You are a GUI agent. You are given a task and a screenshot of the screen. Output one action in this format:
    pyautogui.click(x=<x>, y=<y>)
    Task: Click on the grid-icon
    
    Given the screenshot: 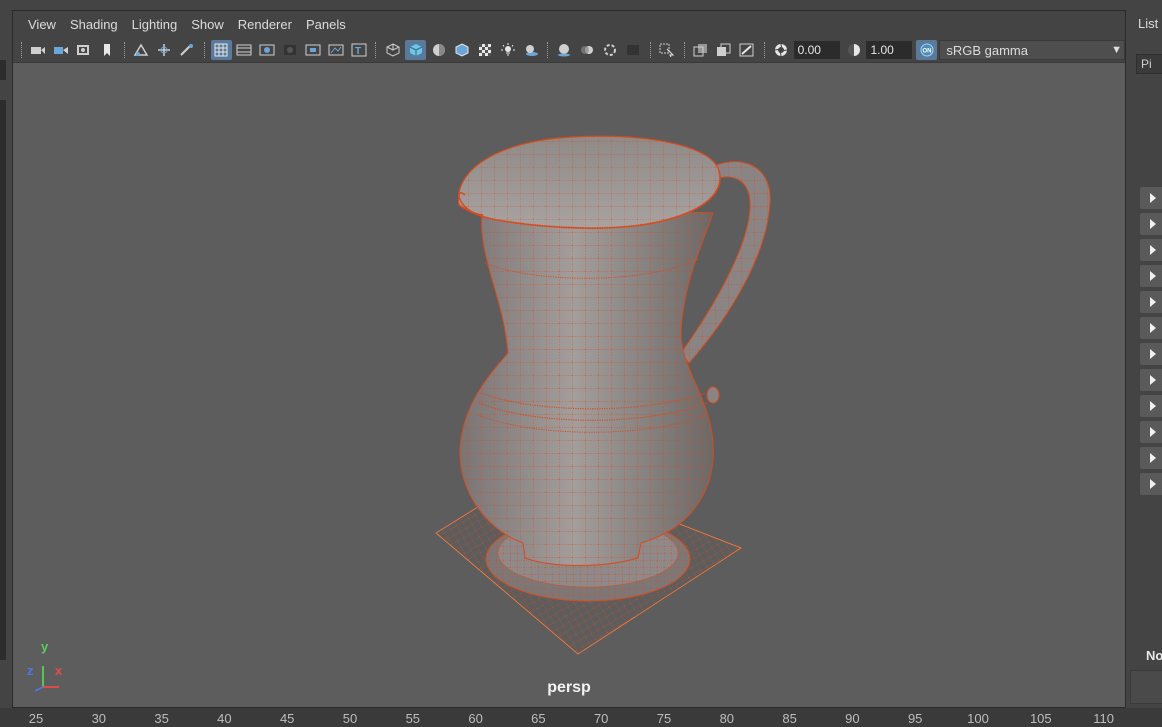 What is the action you would take?
    pyautogui.click(x=221, y=50)
    